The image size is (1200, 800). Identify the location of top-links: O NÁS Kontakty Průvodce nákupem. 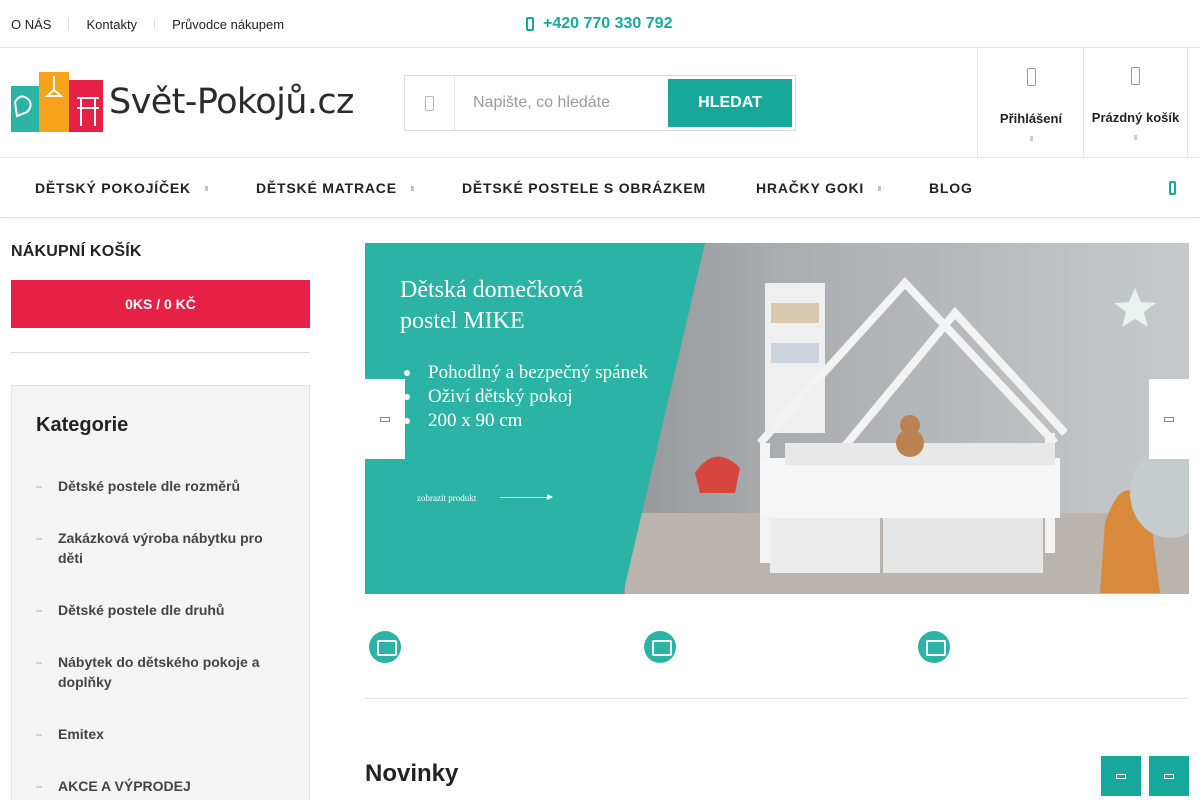
(147, 24).